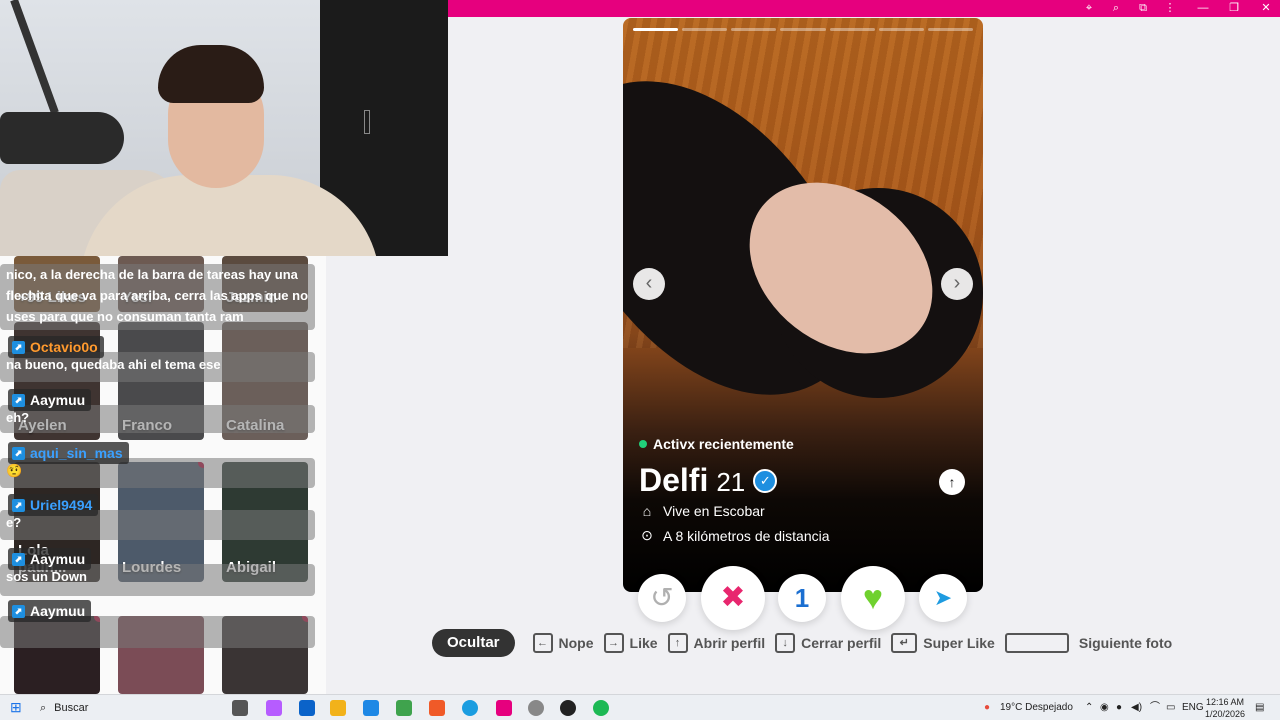 The image size is (1280, 720). Describe the element at coordinates (568, 708) in the screenshot. I see `app2-icon` at that location.